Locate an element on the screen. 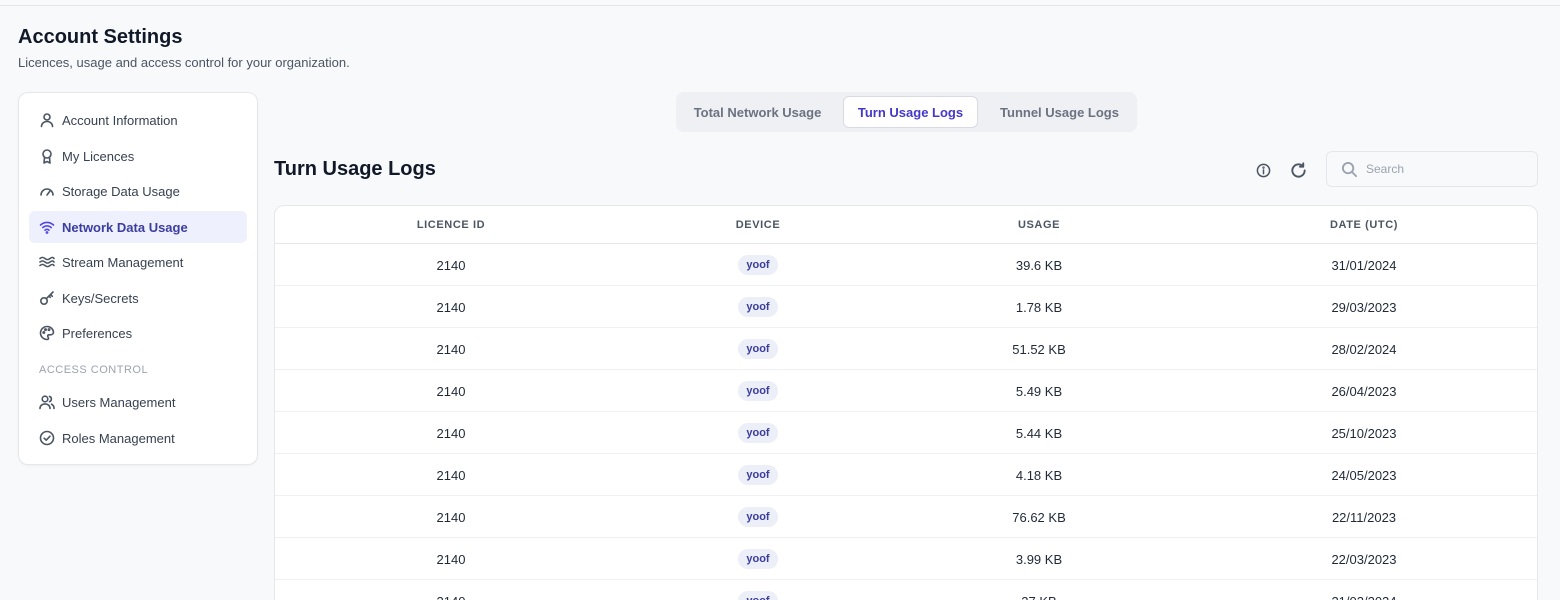 The image size is (1560, 600). date-cell: 25/10/2023 is located at coordinates (1364, 433).